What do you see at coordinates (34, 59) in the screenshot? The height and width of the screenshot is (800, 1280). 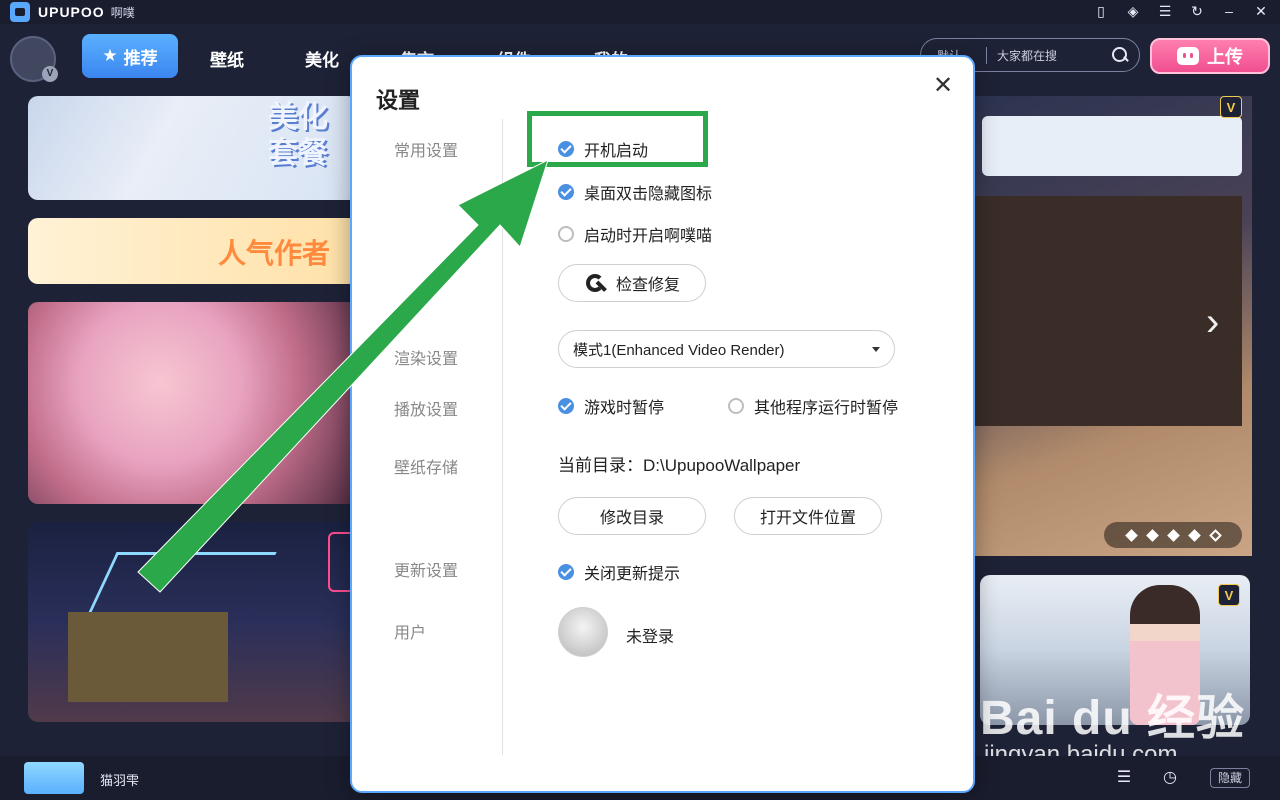 I see `user-avatar: V` at bounding box center [34, 59].